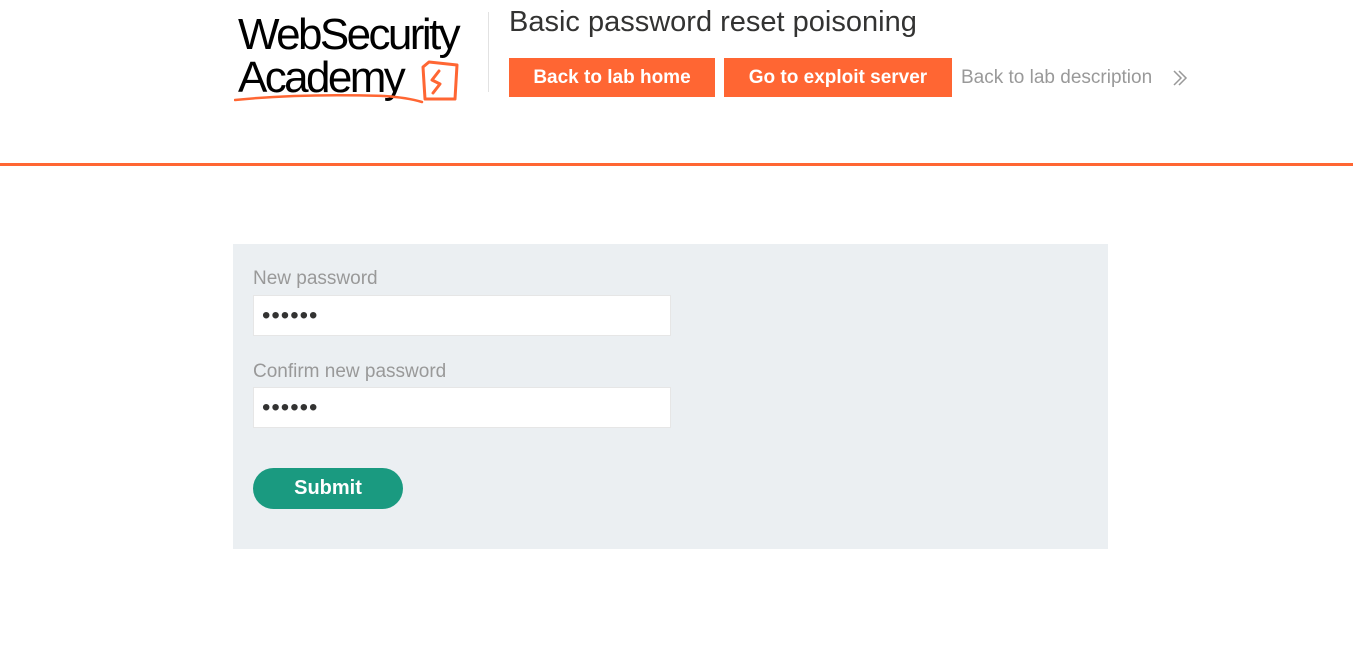  I want to click on confirm-password-input: ••••••, so click(462, 407).